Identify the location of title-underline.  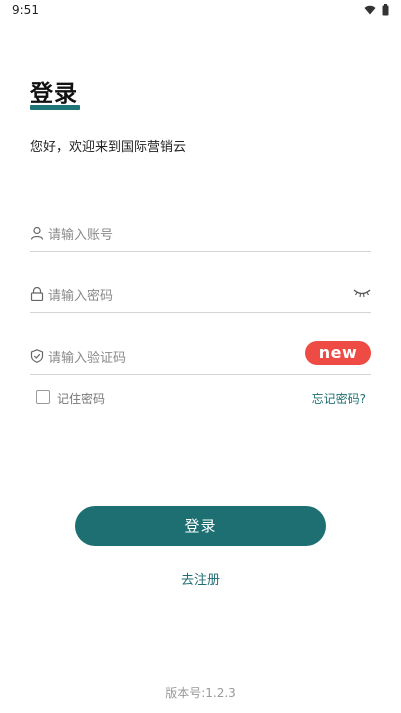
(55, 107).